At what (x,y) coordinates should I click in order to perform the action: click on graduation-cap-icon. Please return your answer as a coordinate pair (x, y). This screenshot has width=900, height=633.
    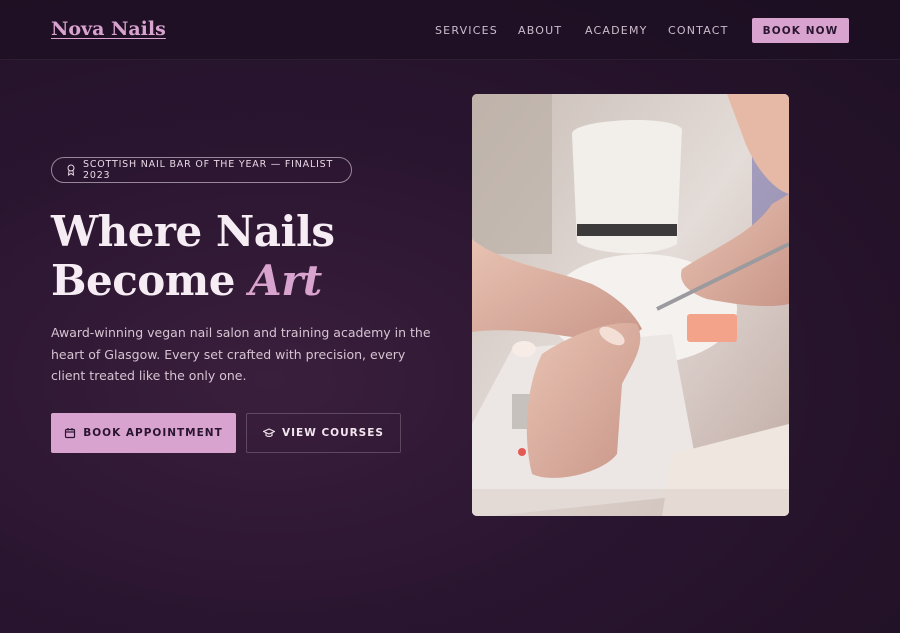
    Looking at the image, I should click on (269, 433).